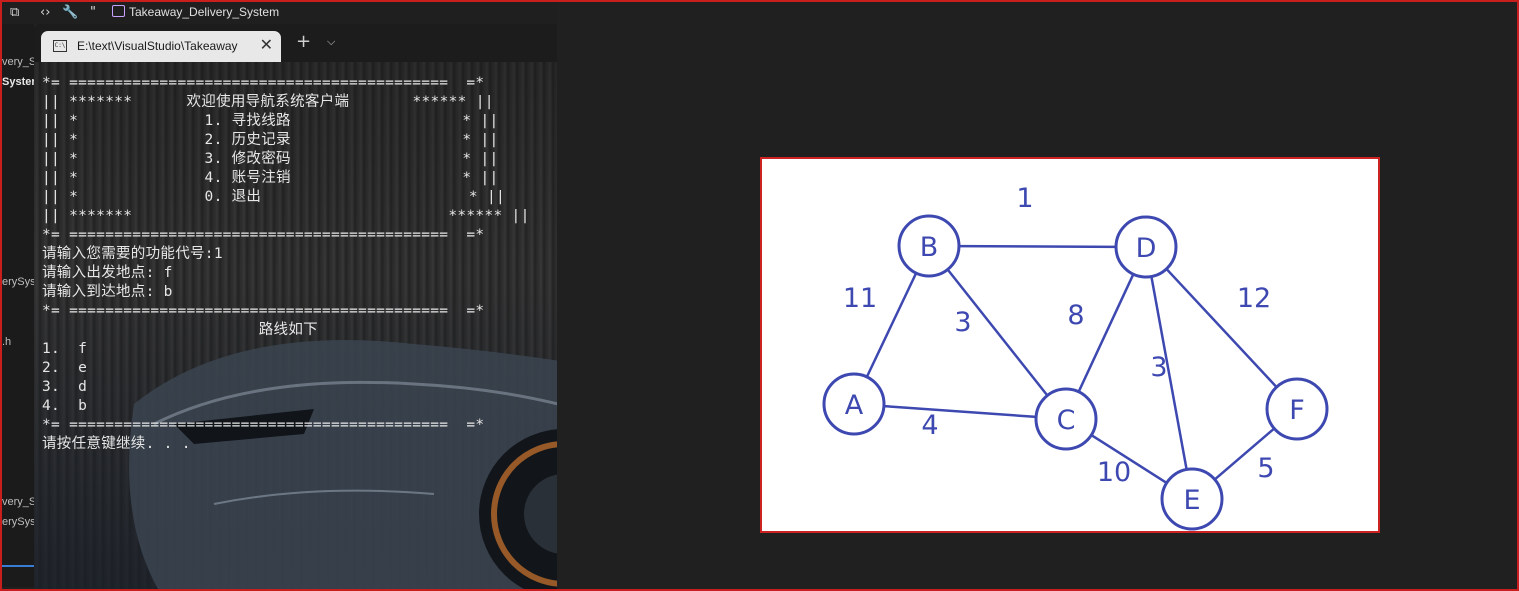 The width and height of the screenshot is (1519, 591). Describe the element at coordinates (270, 121) in the screenshot. I see `console-line: || * 1. 寻找线路 * ||` at that location.